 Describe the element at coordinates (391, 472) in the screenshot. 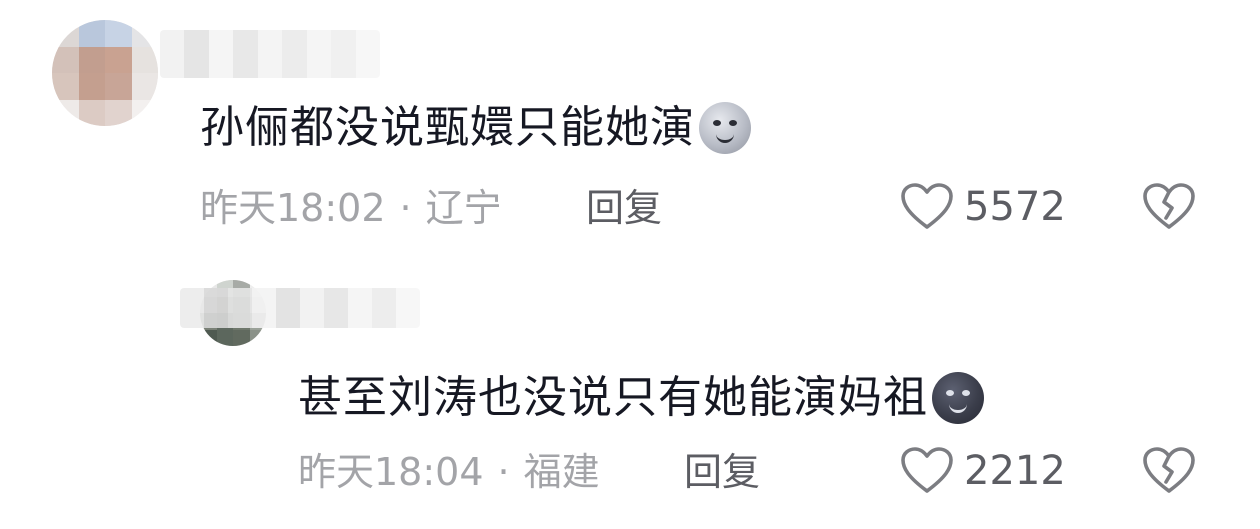

I see `comment-time: 昨天18:04` at that location.